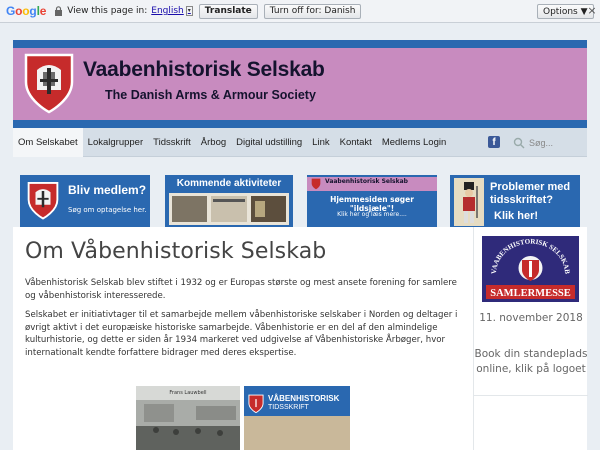 The image size is (600, 450). I want to click on language-select: English ▾, so click(172, 11).